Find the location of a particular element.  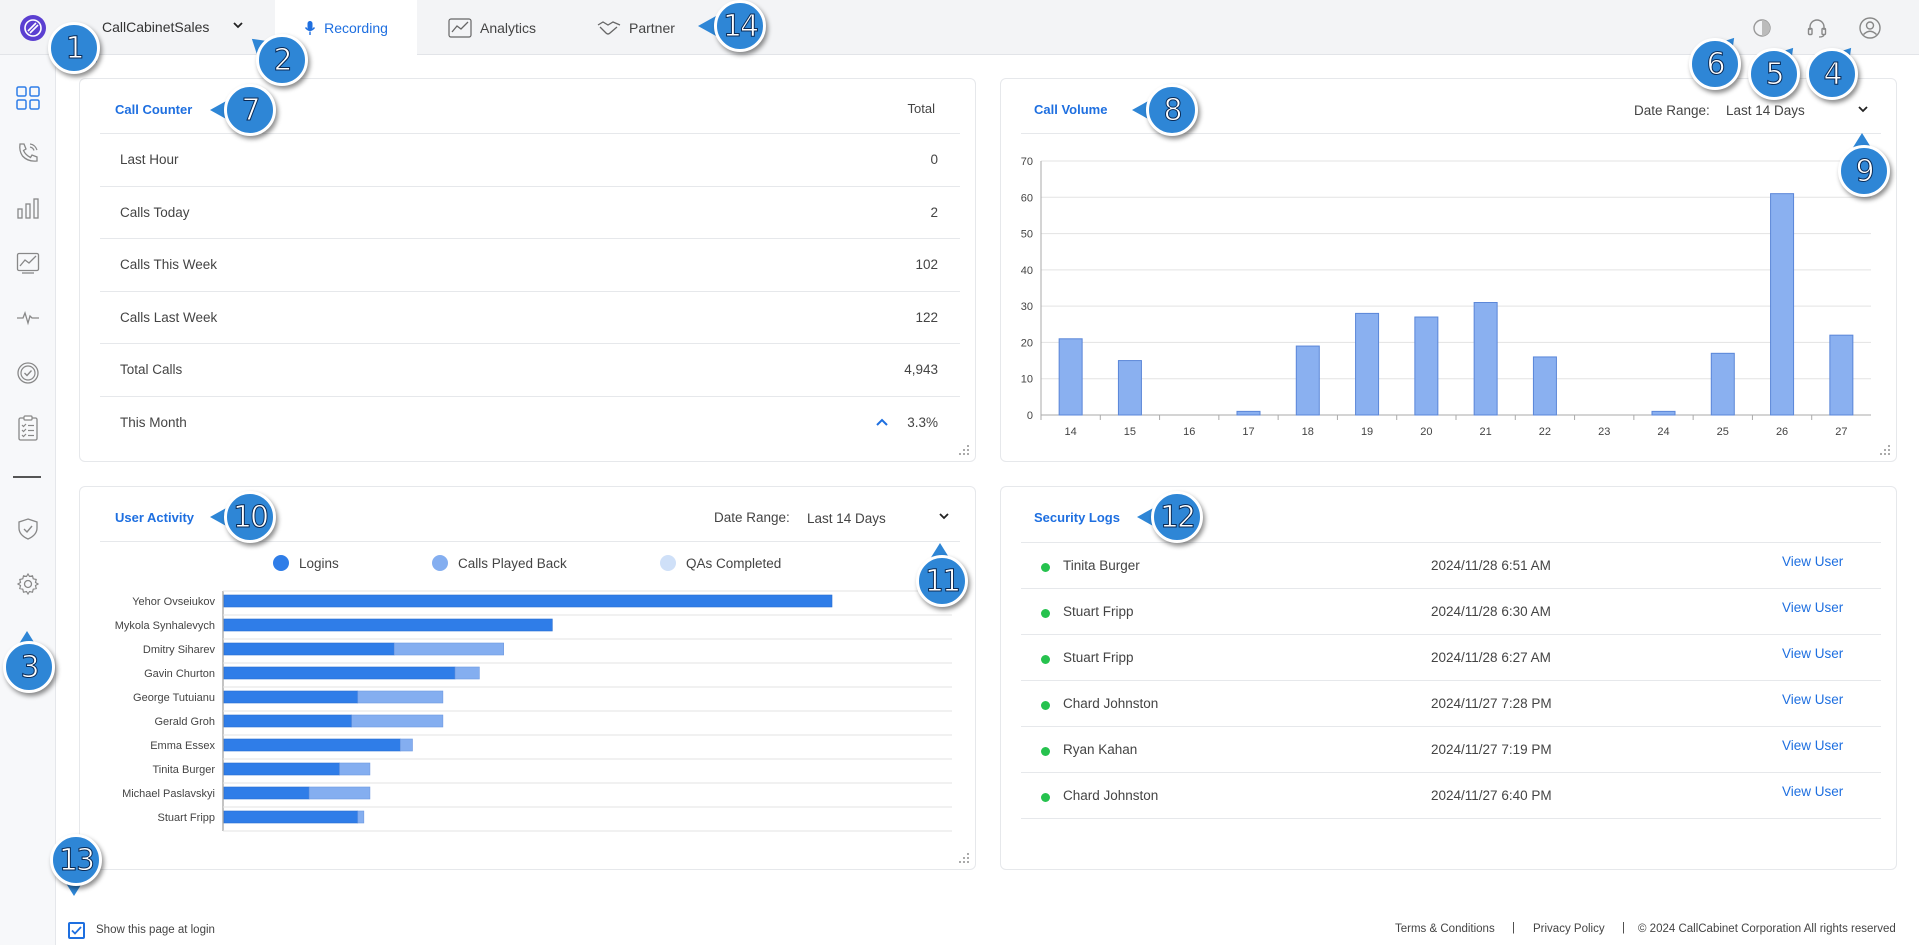

y-tick-label: 70 is located at coordinates (1027, 162).